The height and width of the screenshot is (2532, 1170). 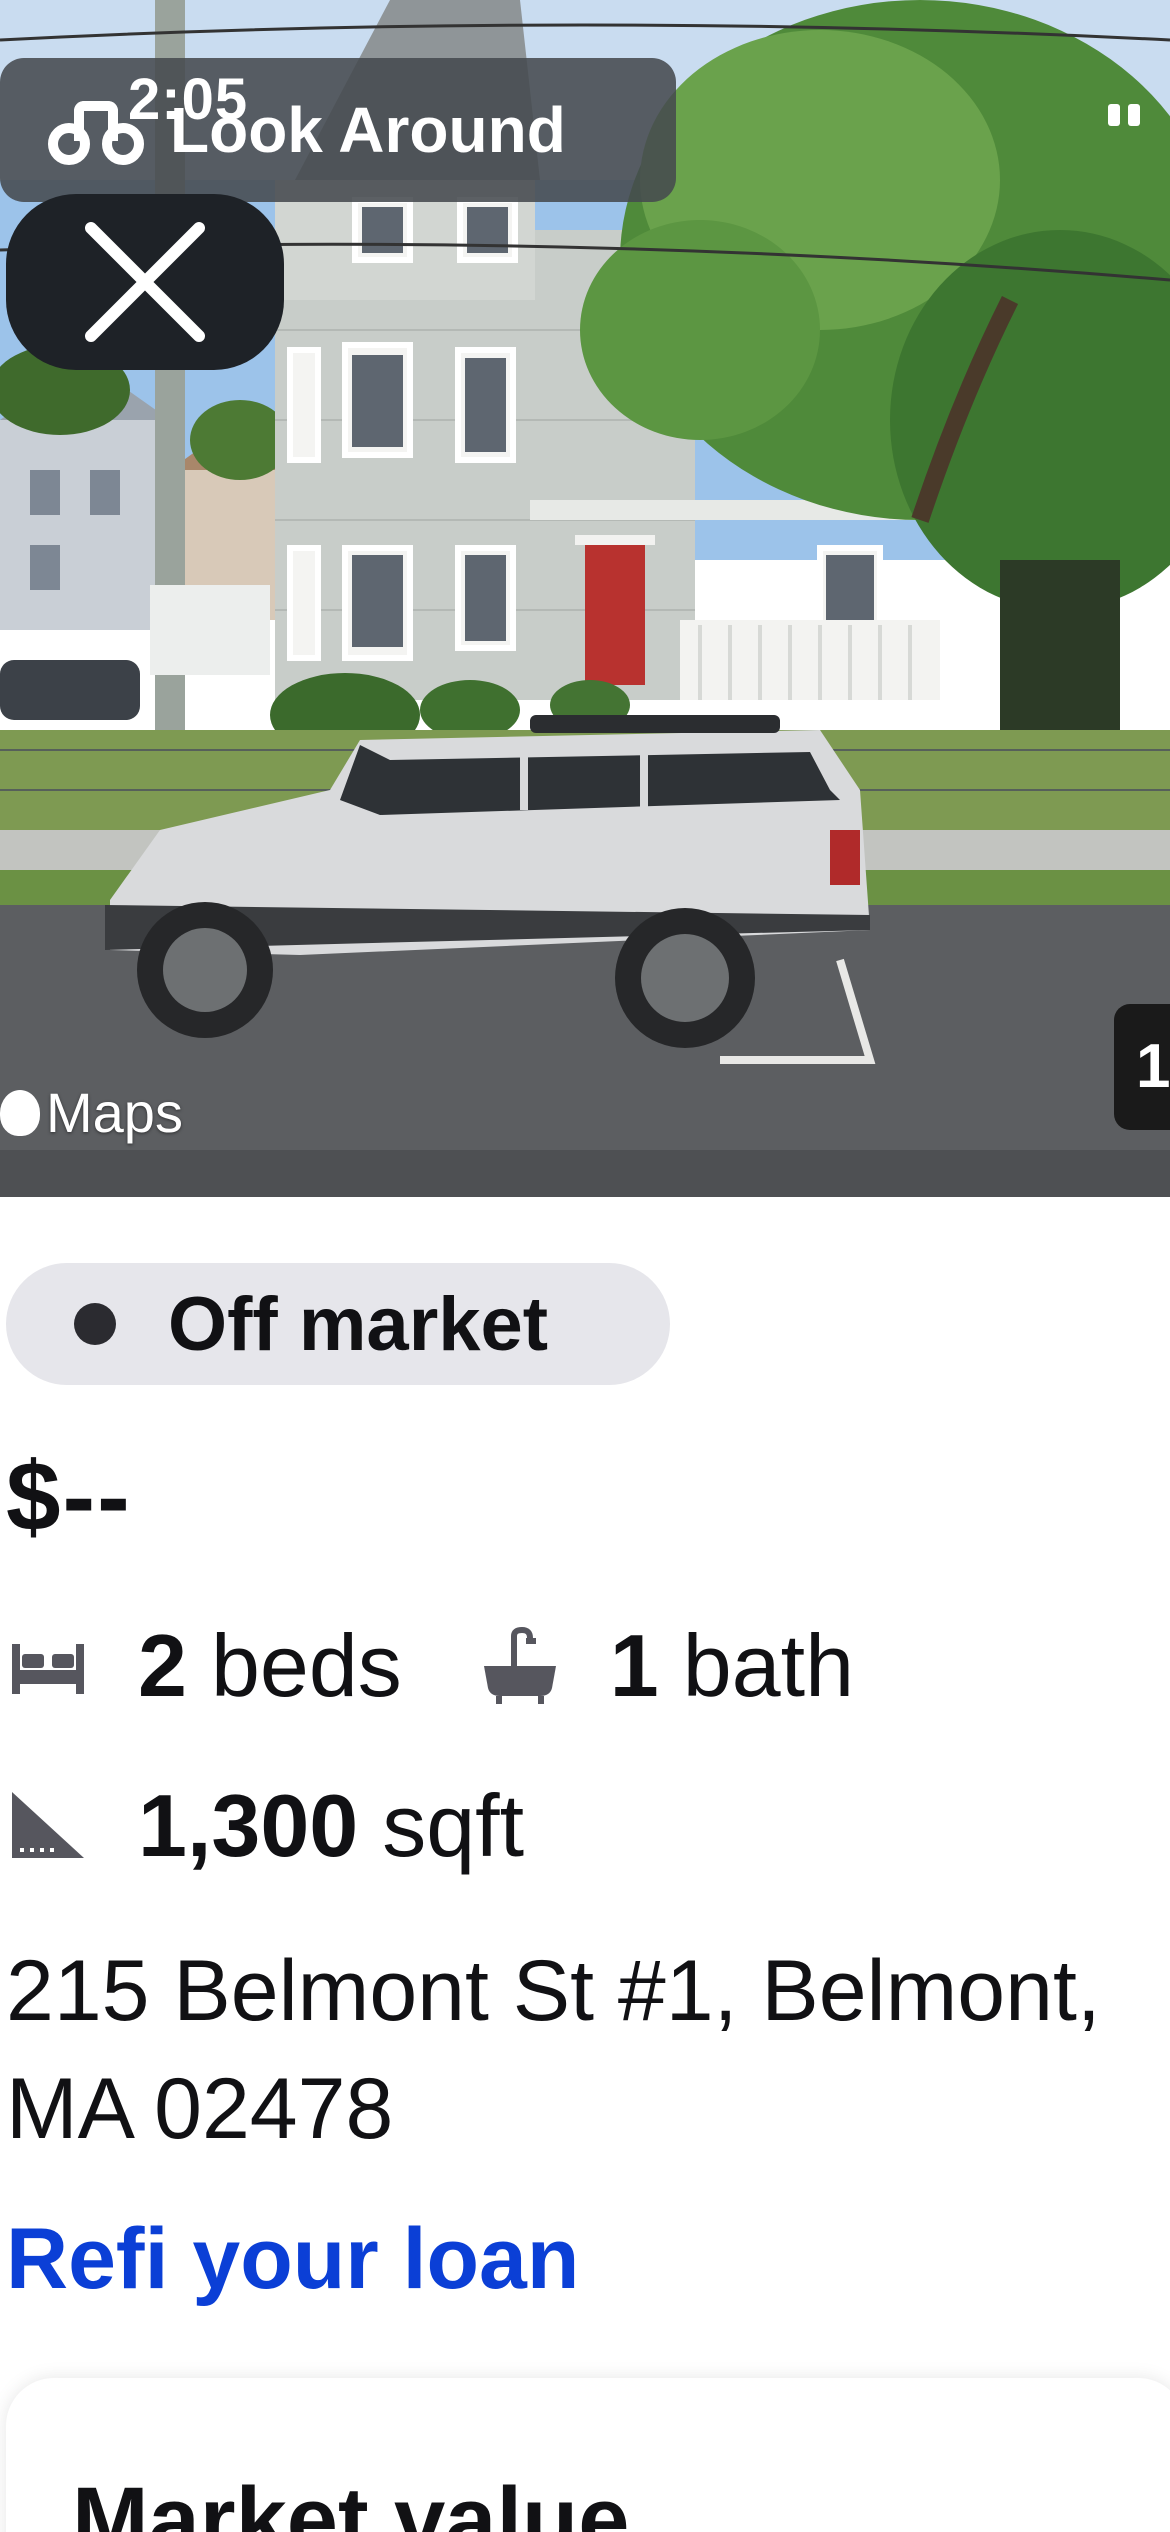 What do you see at coordinates (162, 1665) in the screenshot?
I see `beds-value: 2` at bounding box center [162, 1665].